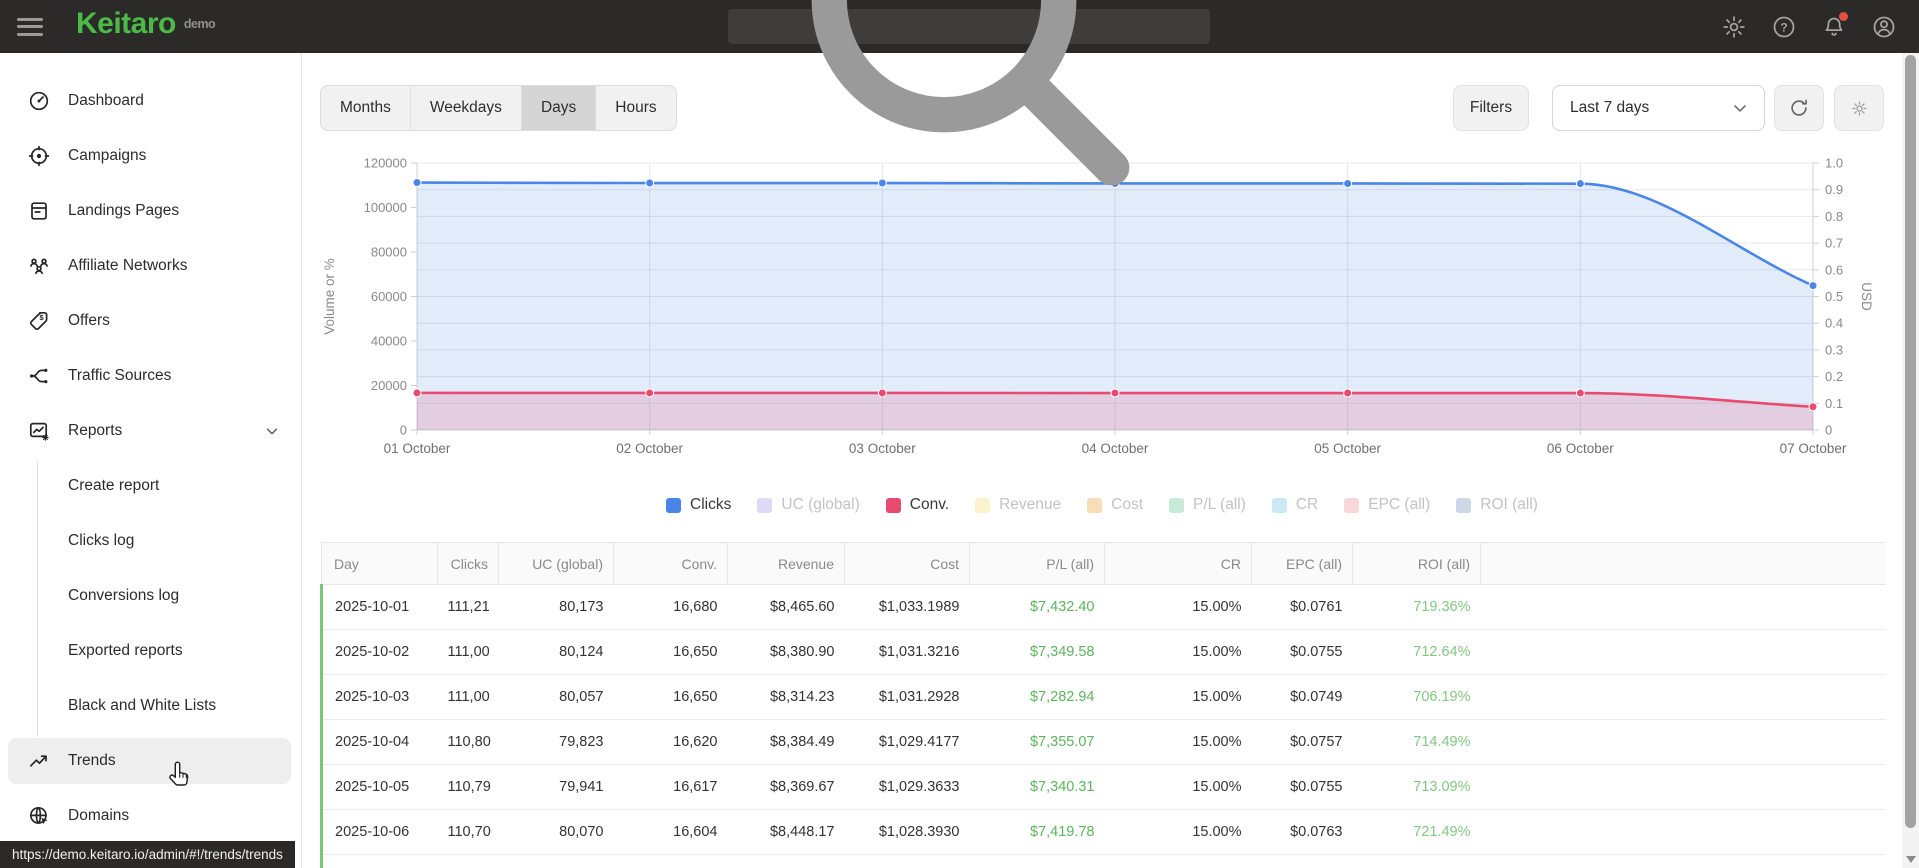  Describe the element at coordinates (1294, 505) in the screenshot. I see `legend-item-cr: CR` at that location.